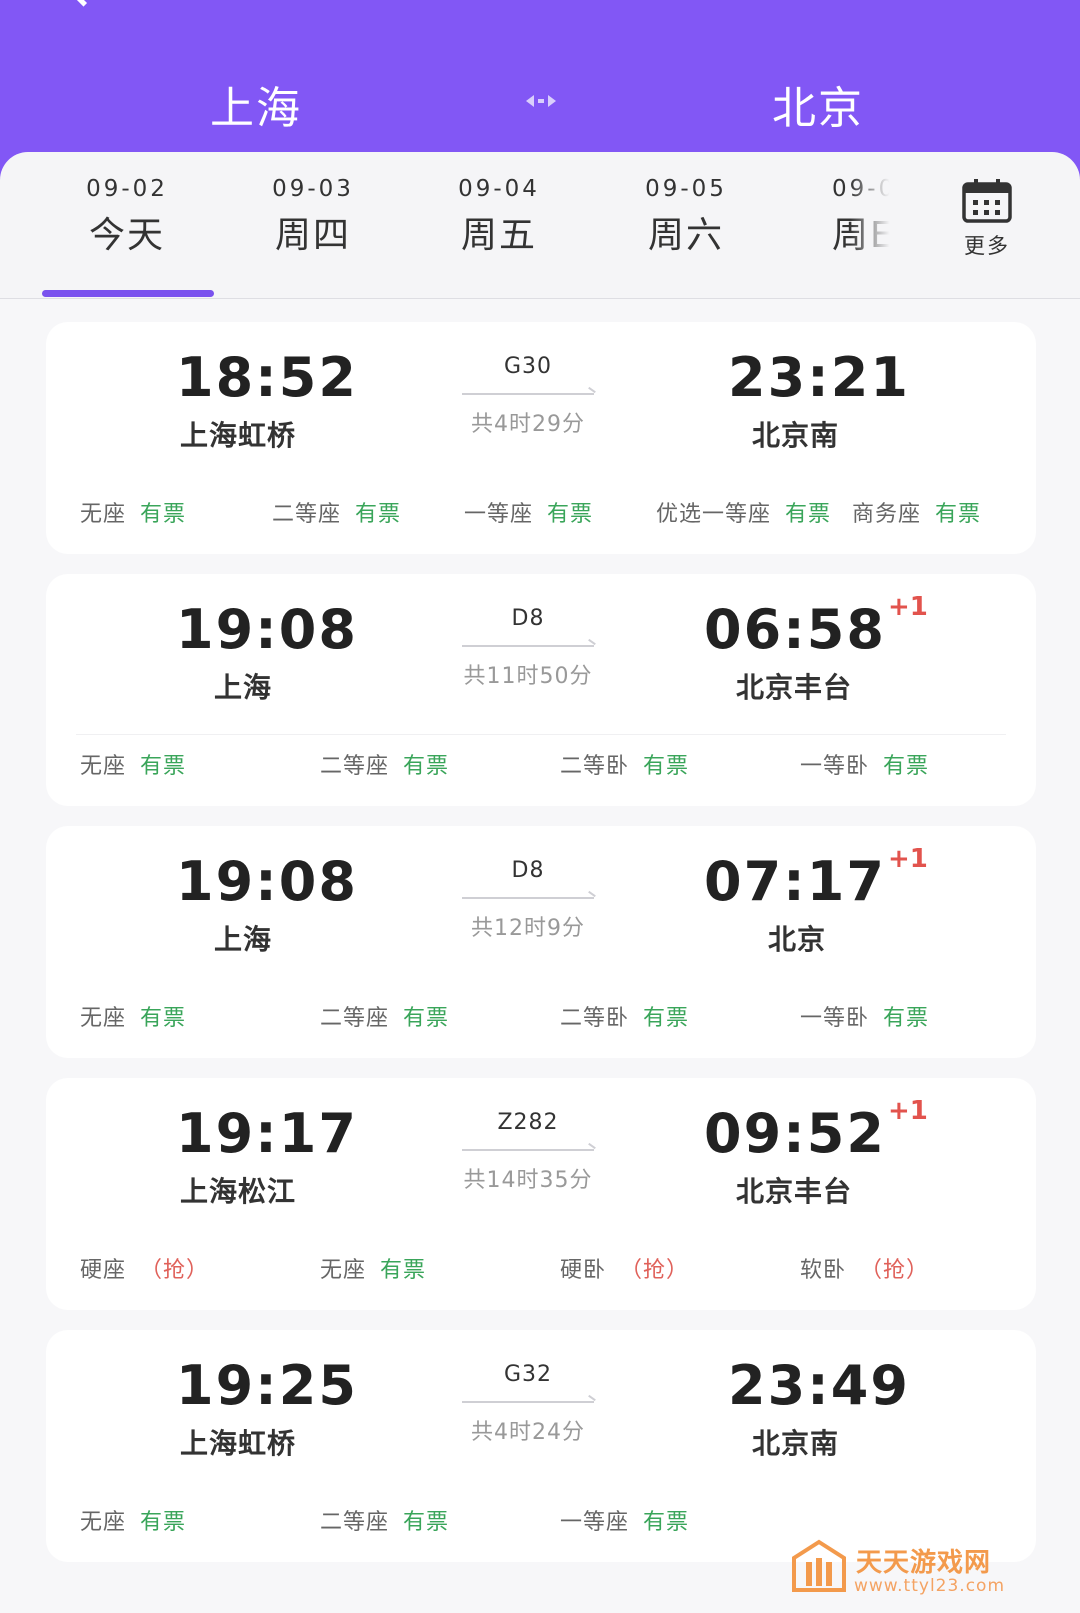 This screenshot has width=1080, height=1613. Describe the element at coordinates (924, 1563) in the screenshot. I see `watermark-text: 天天游戏网` at that location.